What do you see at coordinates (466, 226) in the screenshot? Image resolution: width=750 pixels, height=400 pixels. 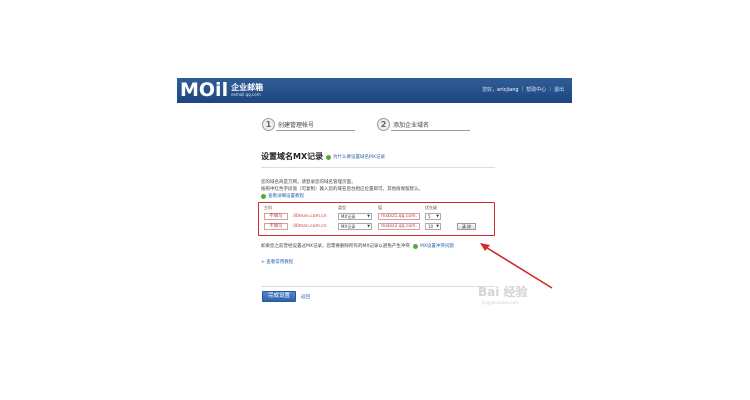 I see `delete-button: 清 除` at bounding box center [466, 226].